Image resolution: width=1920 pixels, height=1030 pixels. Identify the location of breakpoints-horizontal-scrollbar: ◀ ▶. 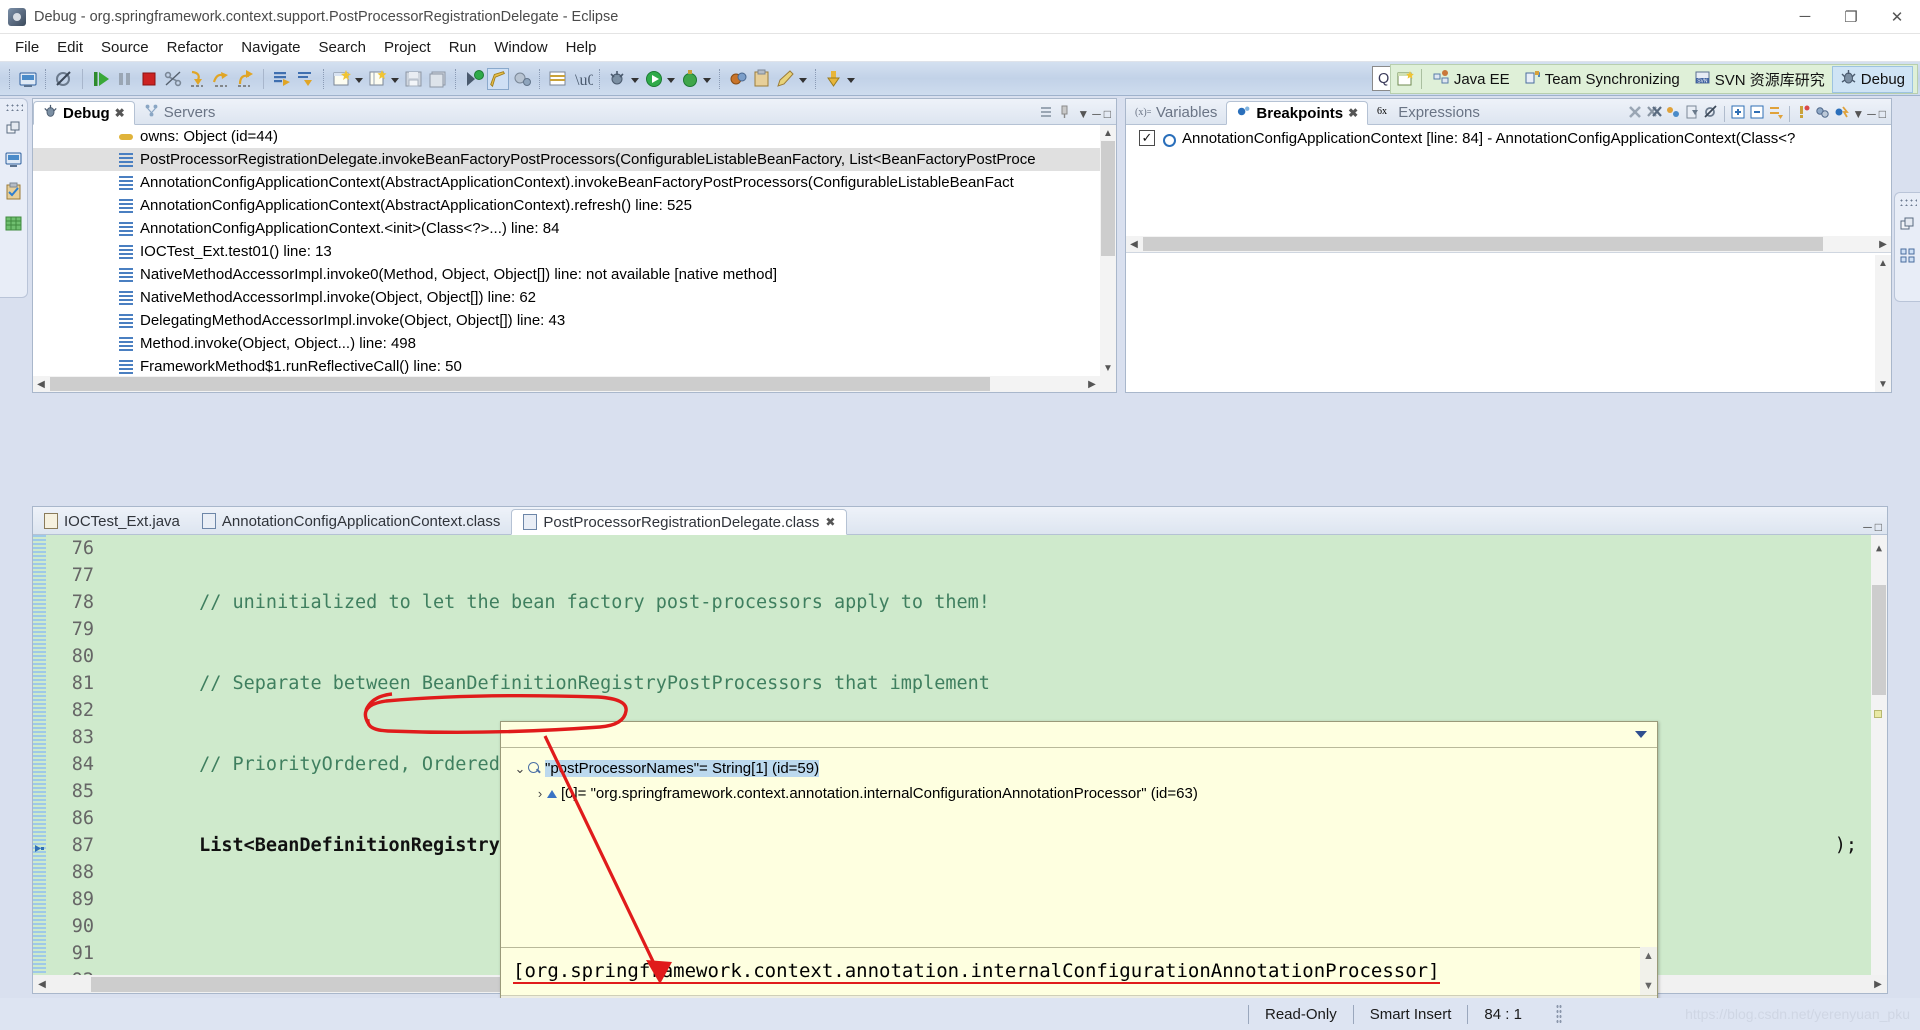
(1508, 244).